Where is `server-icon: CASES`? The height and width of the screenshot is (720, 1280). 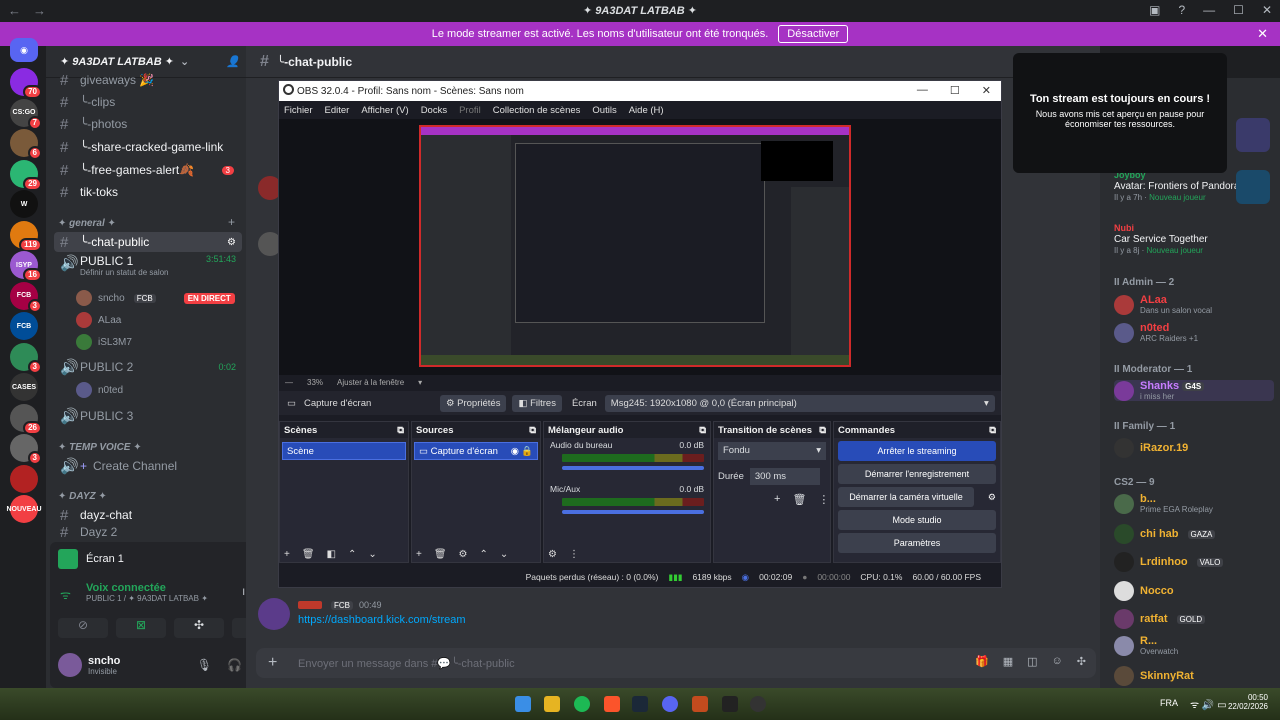 server-icon: CASES is located at coordinates (24, 387).